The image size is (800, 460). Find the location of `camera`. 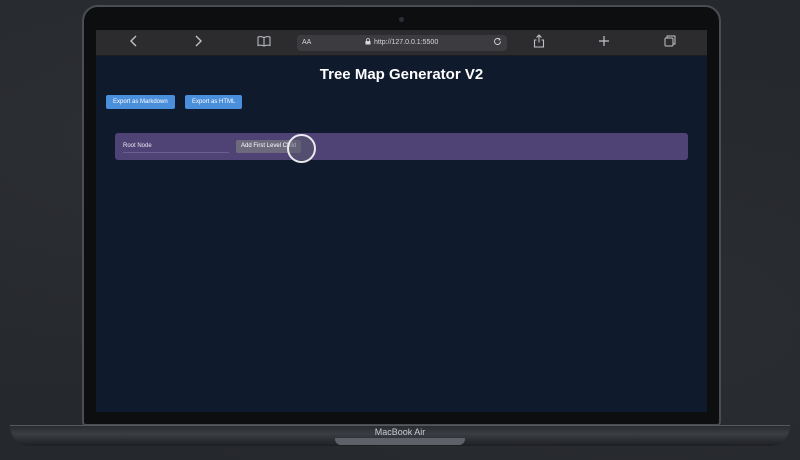

camera is located at coordinates (401, 19).